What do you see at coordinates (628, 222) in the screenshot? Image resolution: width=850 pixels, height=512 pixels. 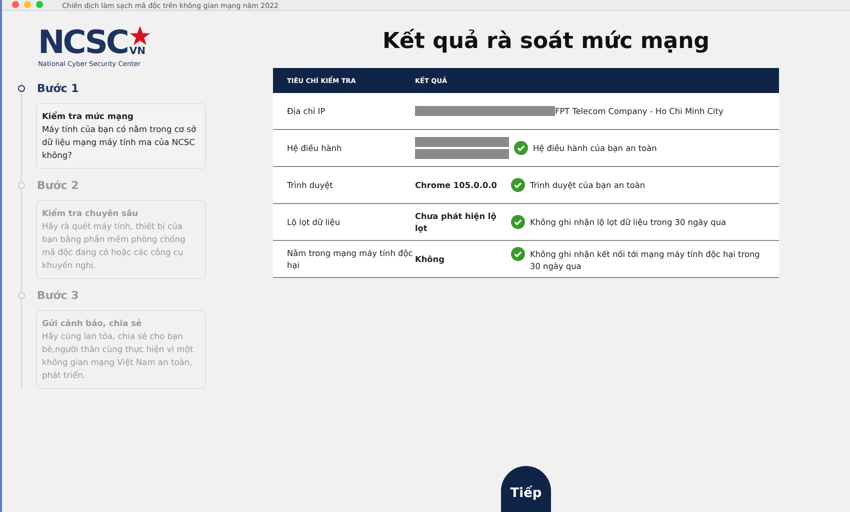 I see `table-cell-text: Không ghi nhận lộ lọt dữ liệu trong 30 ngày qua` at bounding box center [628, 222].